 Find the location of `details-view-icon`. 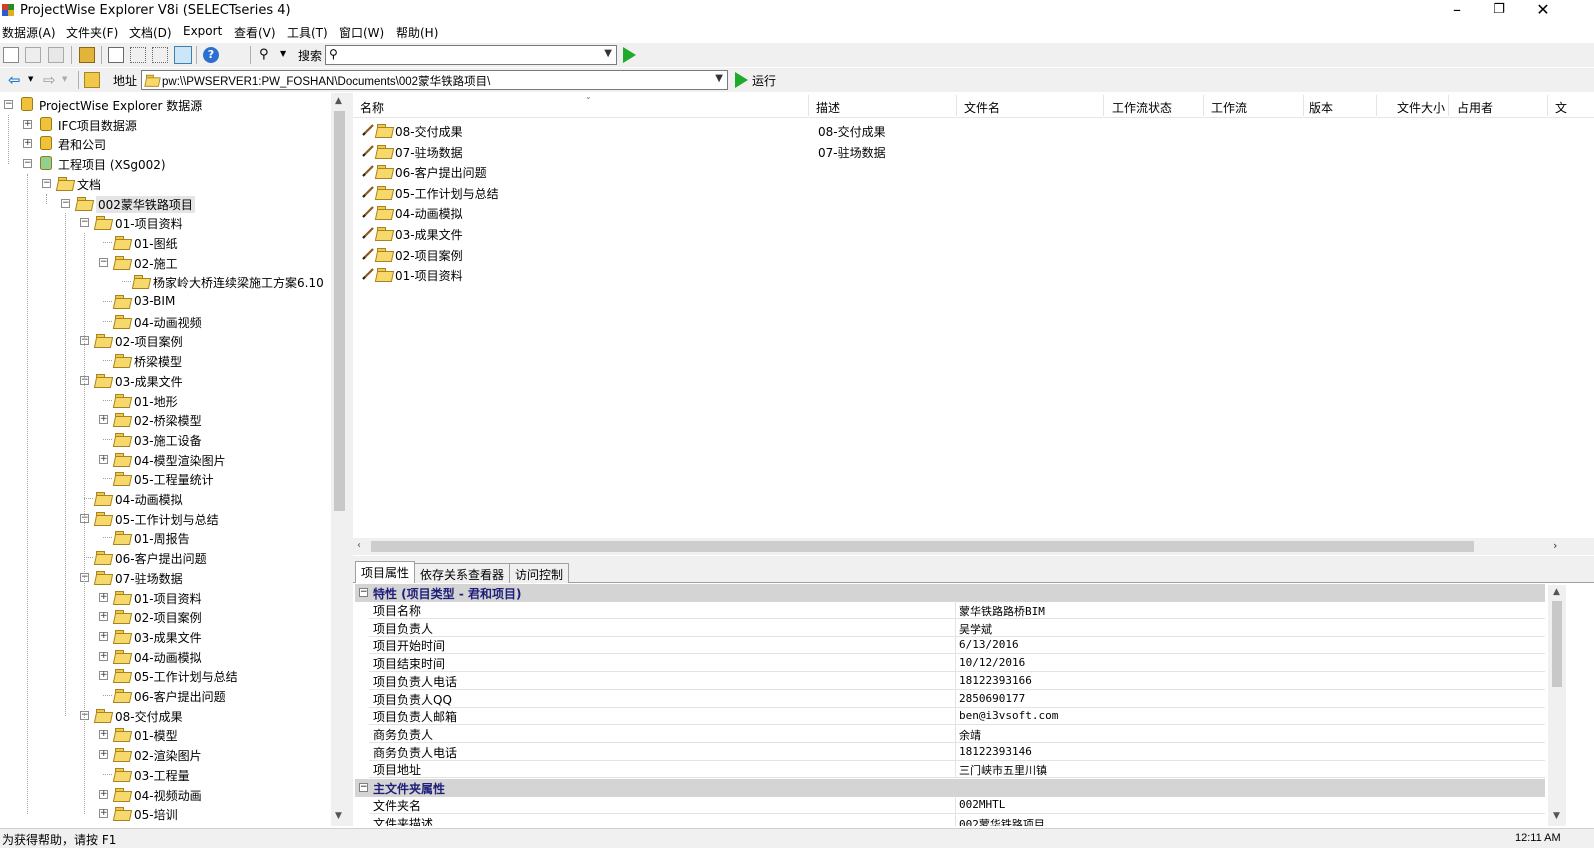

details-view-icon is located at coordinates (183, 55).